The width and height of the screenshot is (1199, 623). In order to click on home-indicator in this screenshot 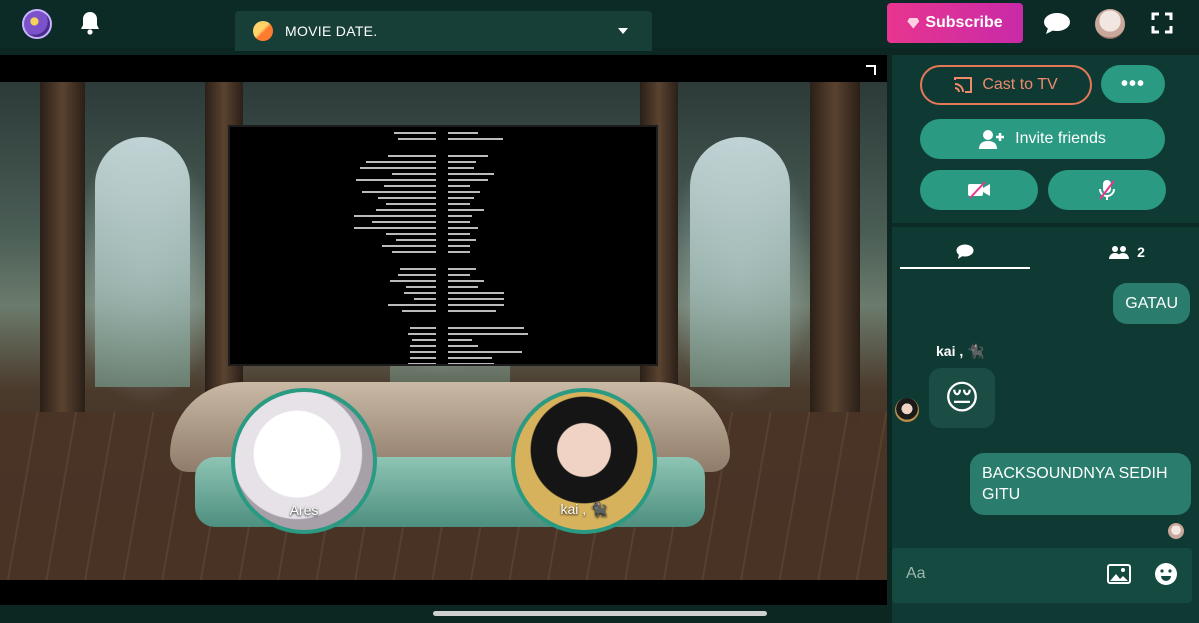, I will do `click(600, 613)`.